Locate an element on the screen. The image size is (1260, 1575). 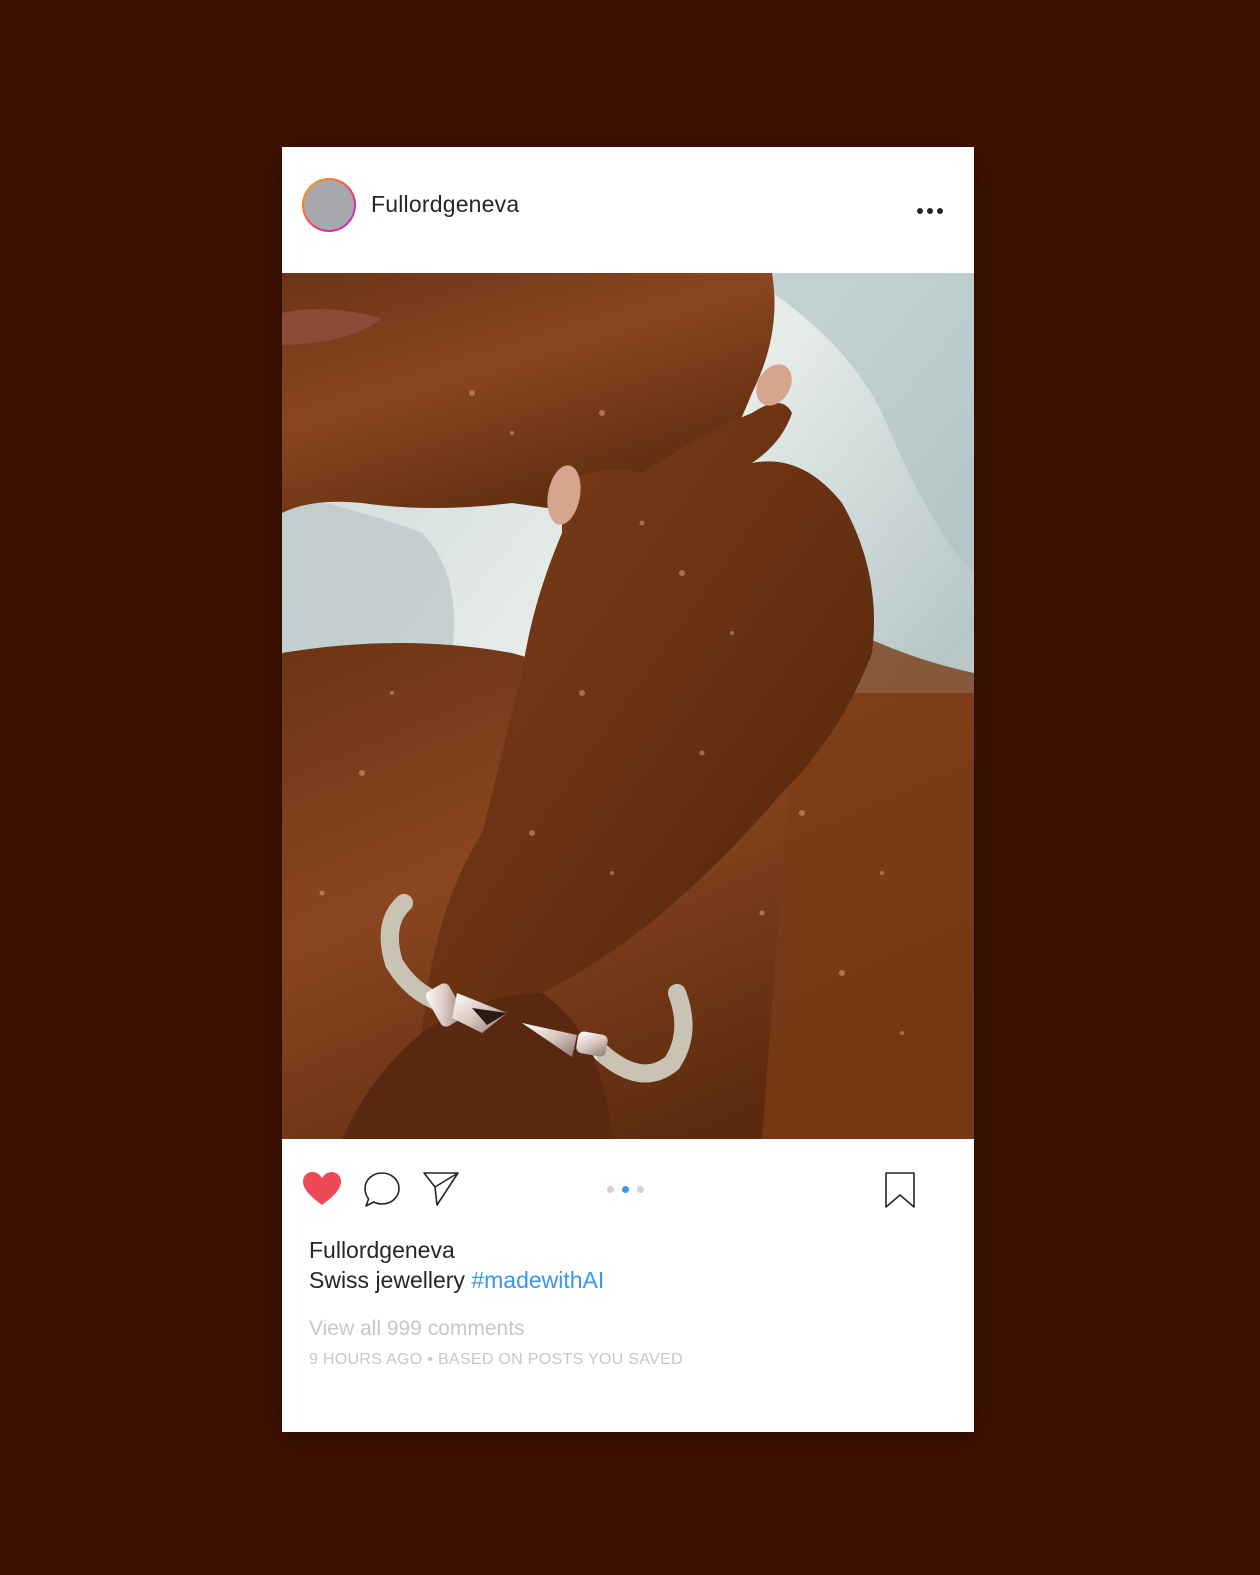
caption-username: Fullordgeneva is located at coordinates (456, 1250).